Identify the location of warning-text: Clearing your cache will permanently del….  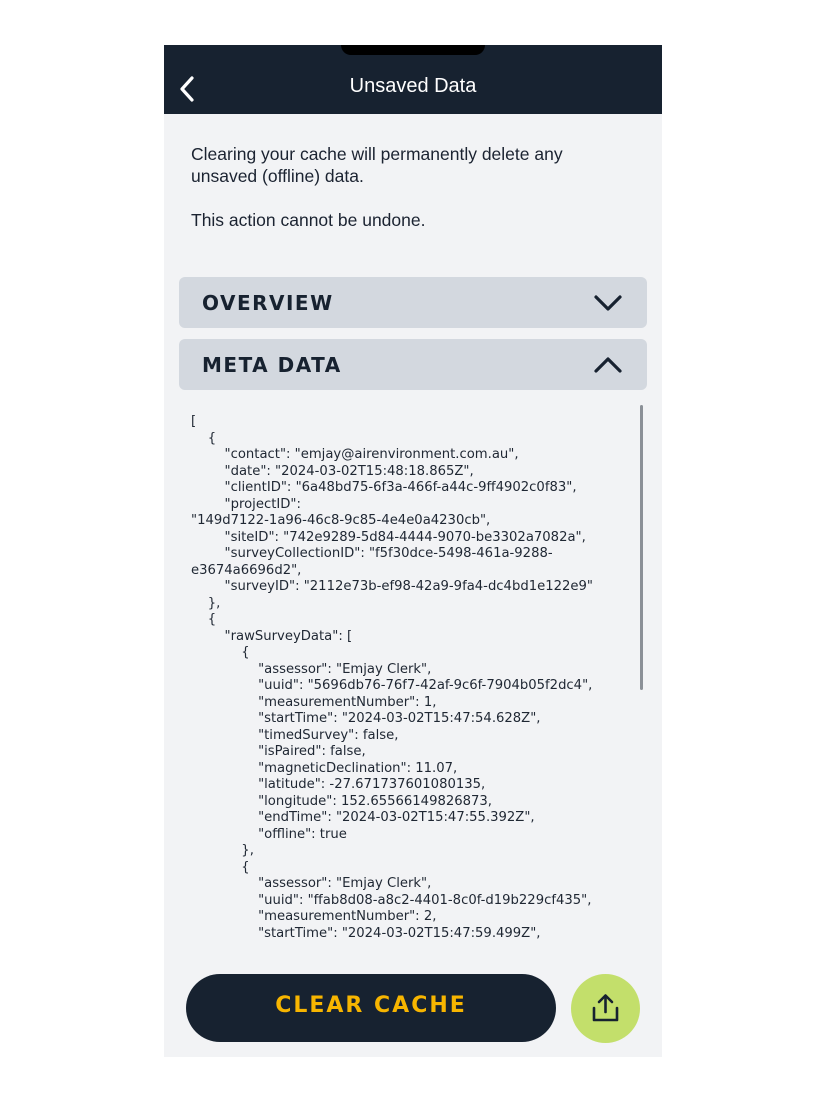
(377, 165).